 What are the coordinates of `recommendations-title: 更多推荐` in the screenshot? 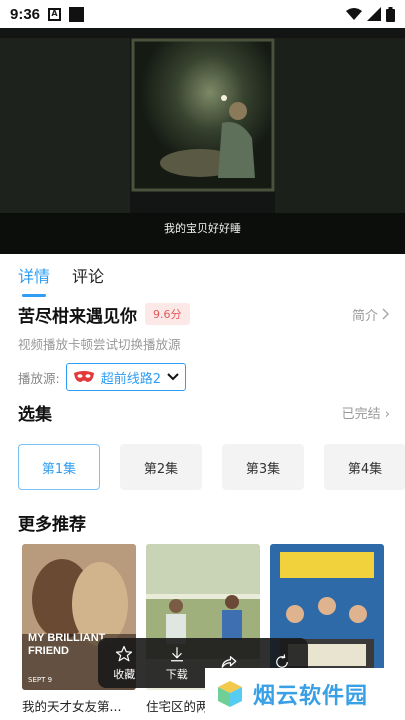 It's located at (52, 525).